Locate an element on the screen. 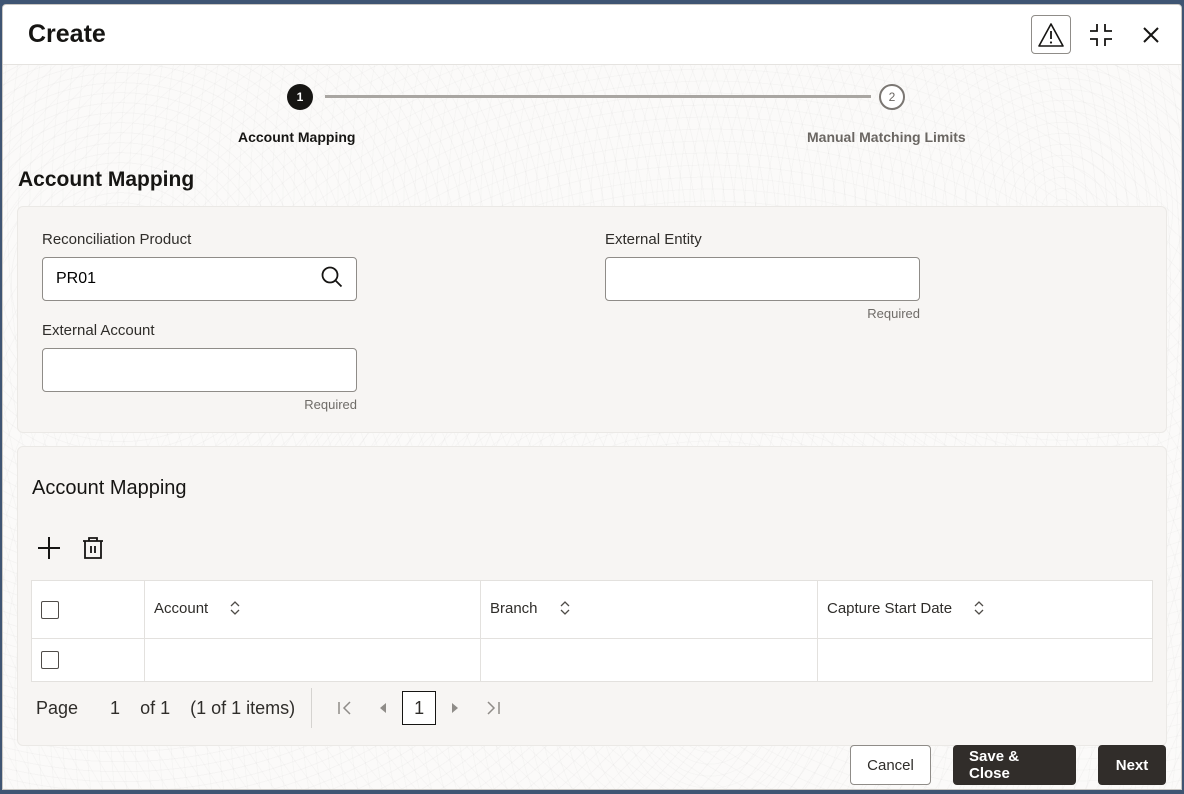 The height and width of the screenshot is (794, 1184). step-2-indicator: 2 is located at coordinates (892, 97).